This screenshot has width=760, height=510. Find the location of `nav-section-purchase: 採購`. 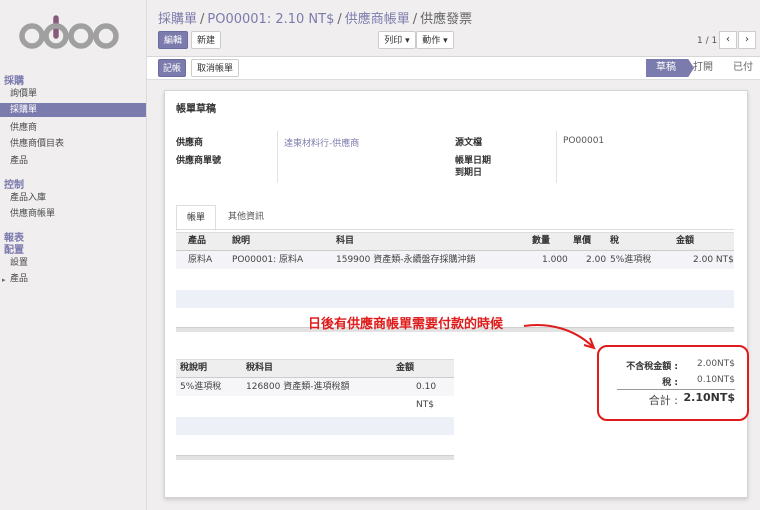

nav-section-purchase: 採購 is located at coordinates (14, 81).